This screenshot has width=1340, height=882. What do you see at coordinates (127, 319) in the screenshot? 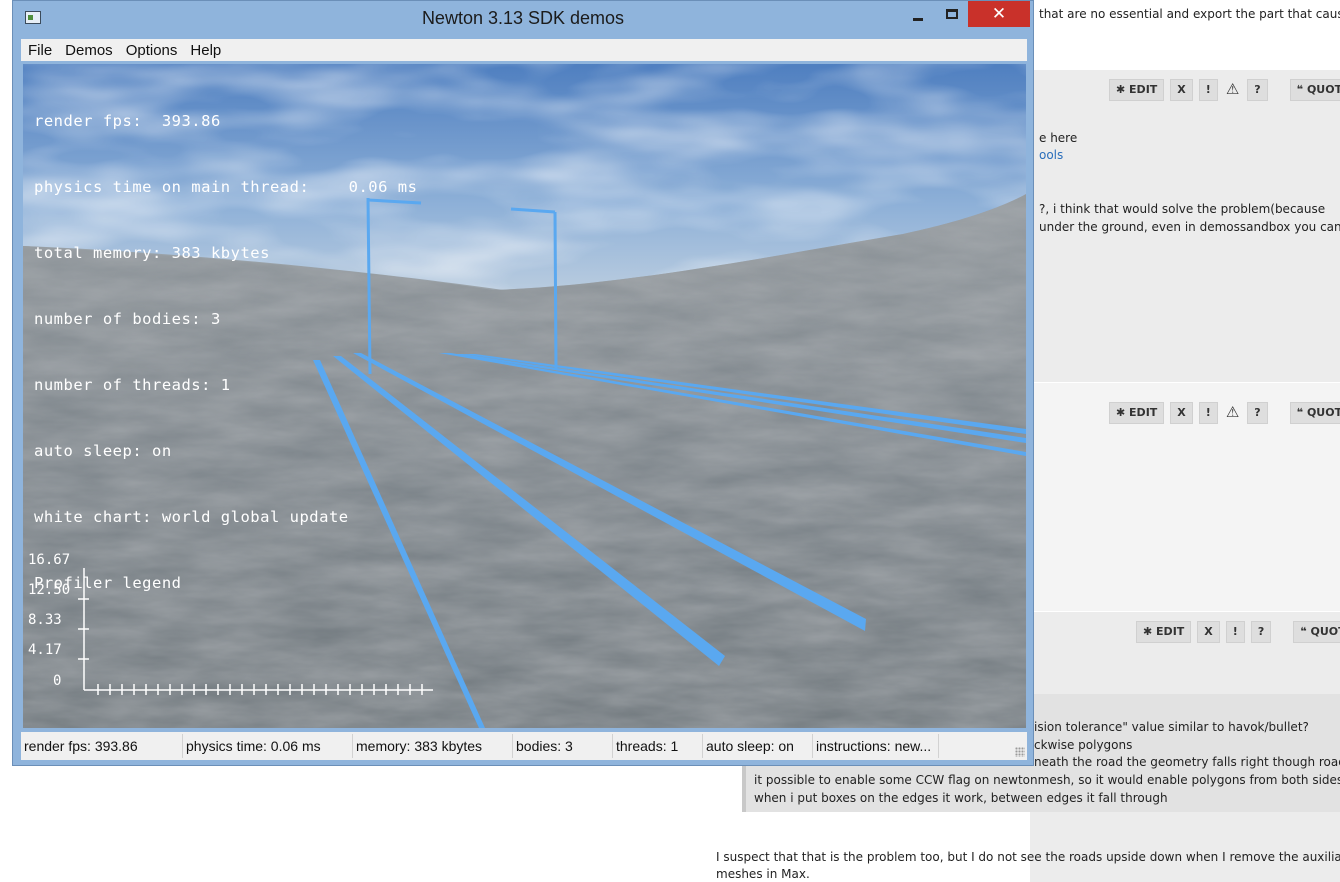
I see `hud-bodies: number of bodies: 3` at bounding box center [127, 319].